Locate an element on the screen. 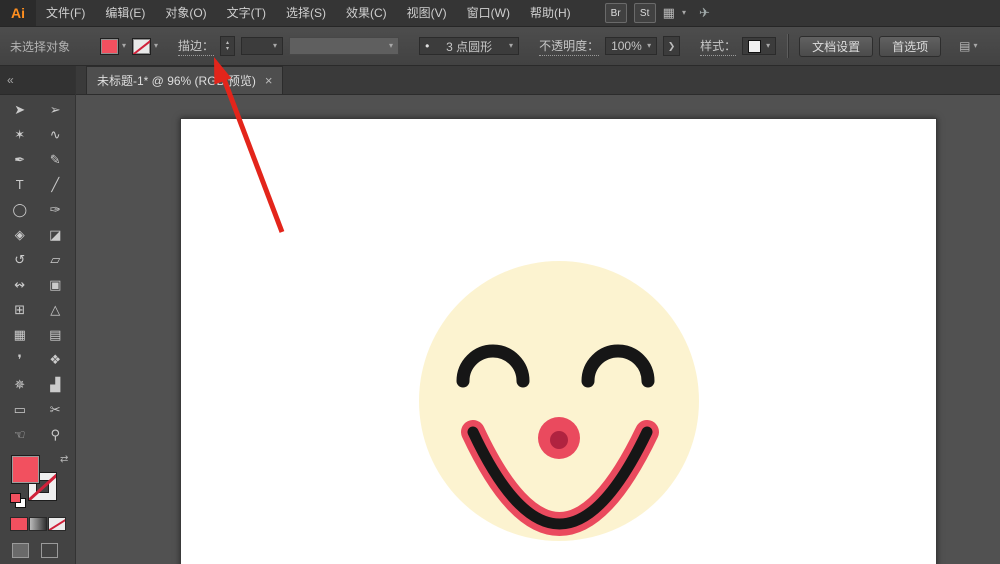 The height and width of the screenshot is (564, 1000). brush-preview-icon: • is located at coordinates (427, 46).